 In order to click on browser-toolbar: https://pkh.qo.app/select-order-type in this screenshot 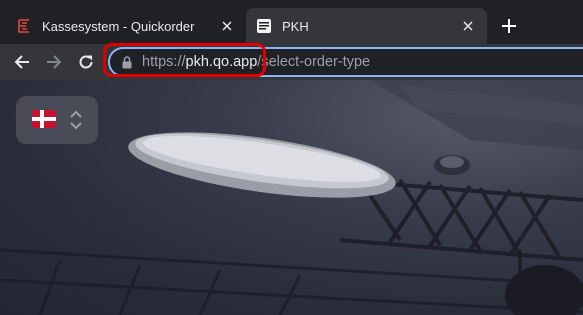, I will do `click(291, 62)`.